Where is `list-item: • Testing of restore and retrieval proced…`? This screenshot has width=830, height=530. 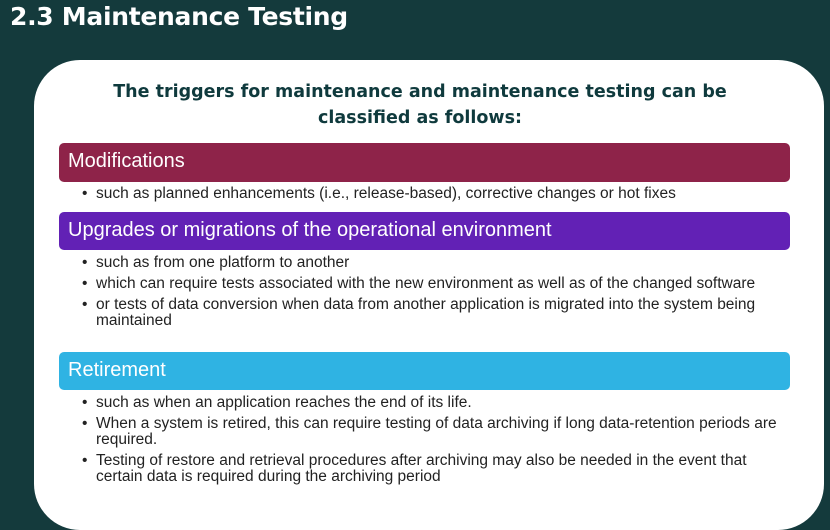 list-item: • Testing of restore and retrieval proced… is located at coordinates (432, 469).